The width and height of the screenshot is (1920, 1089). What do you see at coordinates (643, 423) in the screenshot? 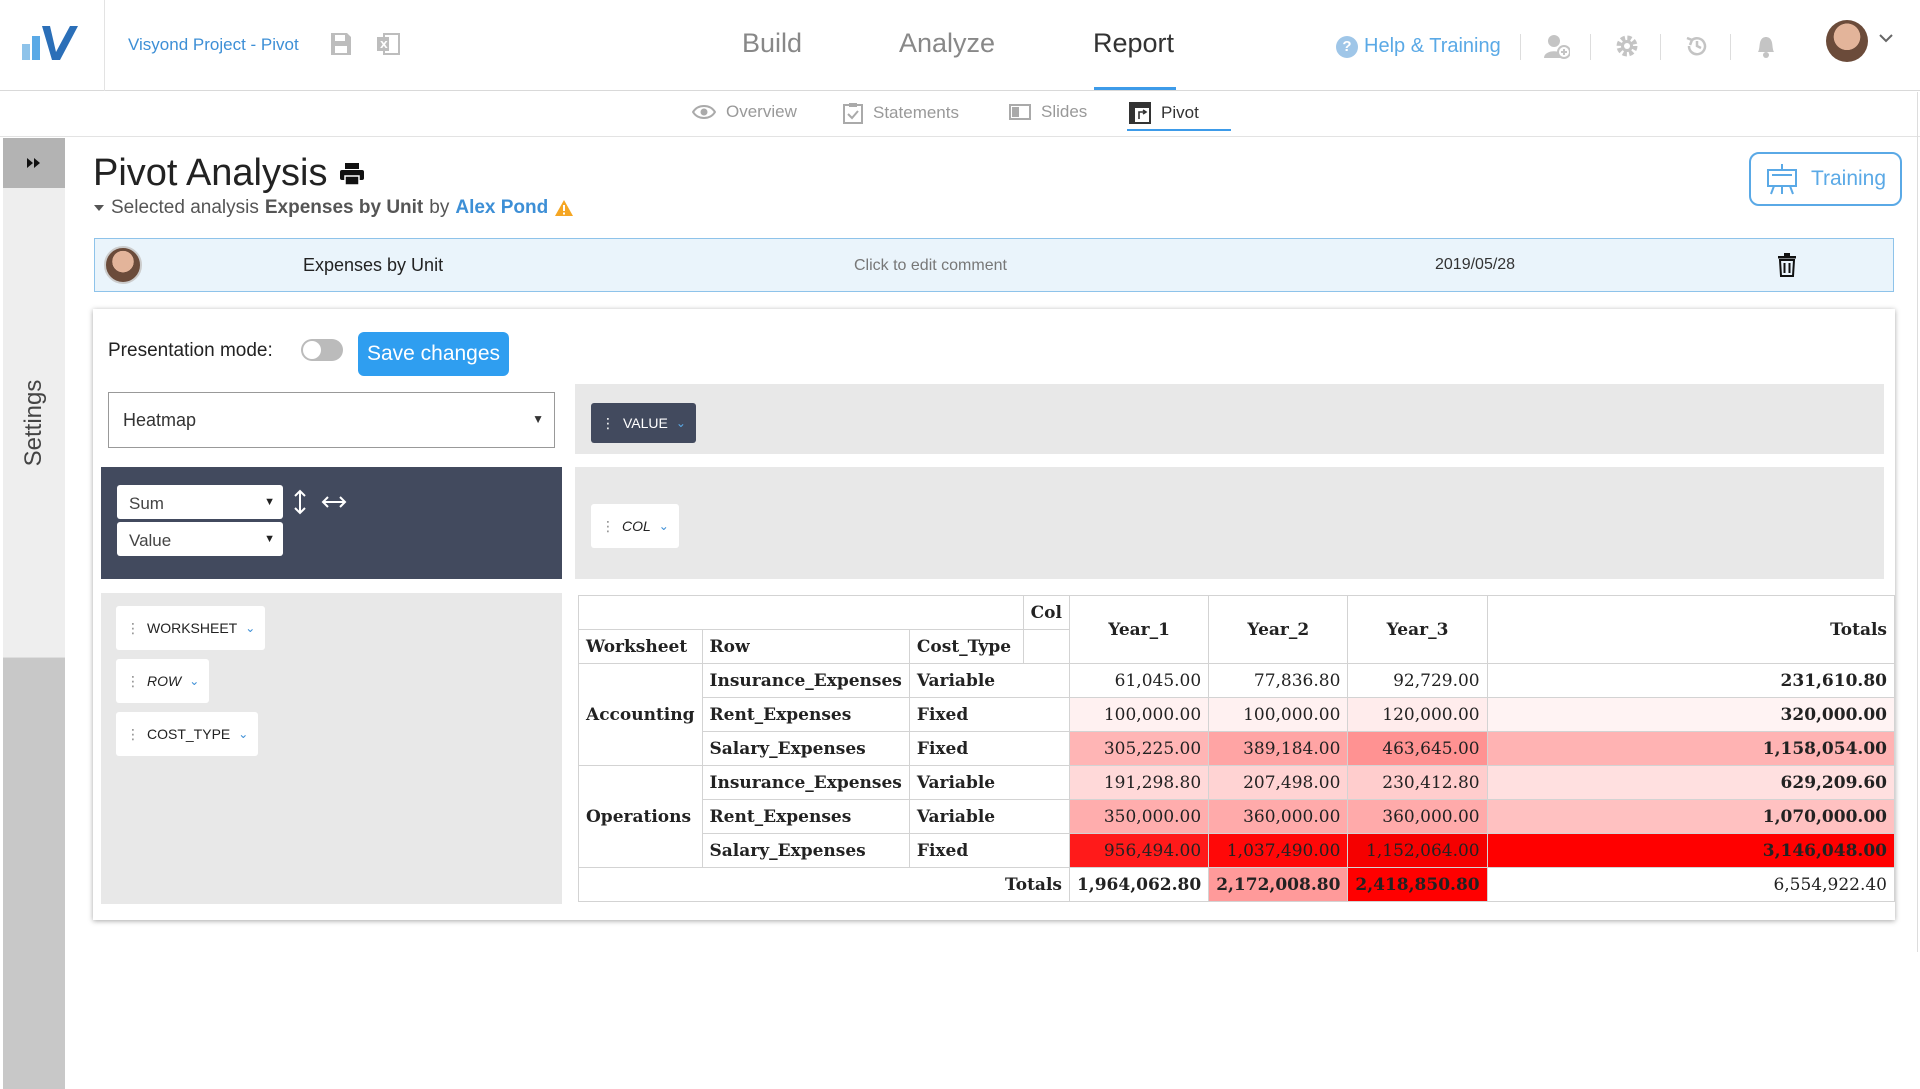
I see `value-field-chip: ⋮ VALUE ⌄` at bounding box center [643, 423].